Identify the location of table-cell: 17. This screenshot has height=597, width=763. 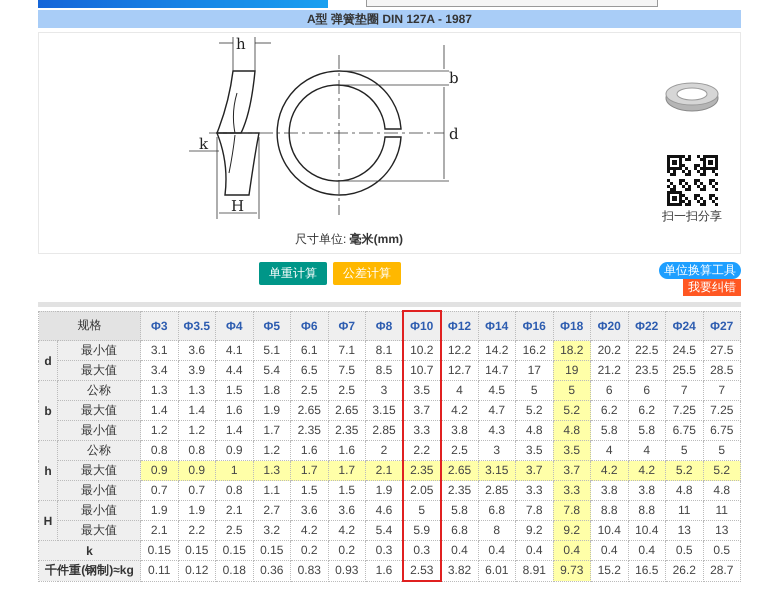
(534, 370).